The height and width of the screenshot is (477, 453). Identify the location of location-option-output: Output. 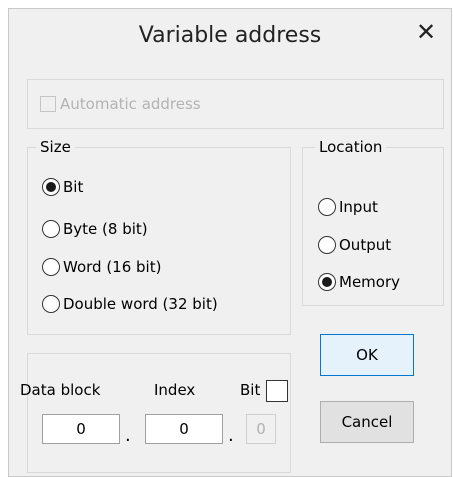
(354, 245).